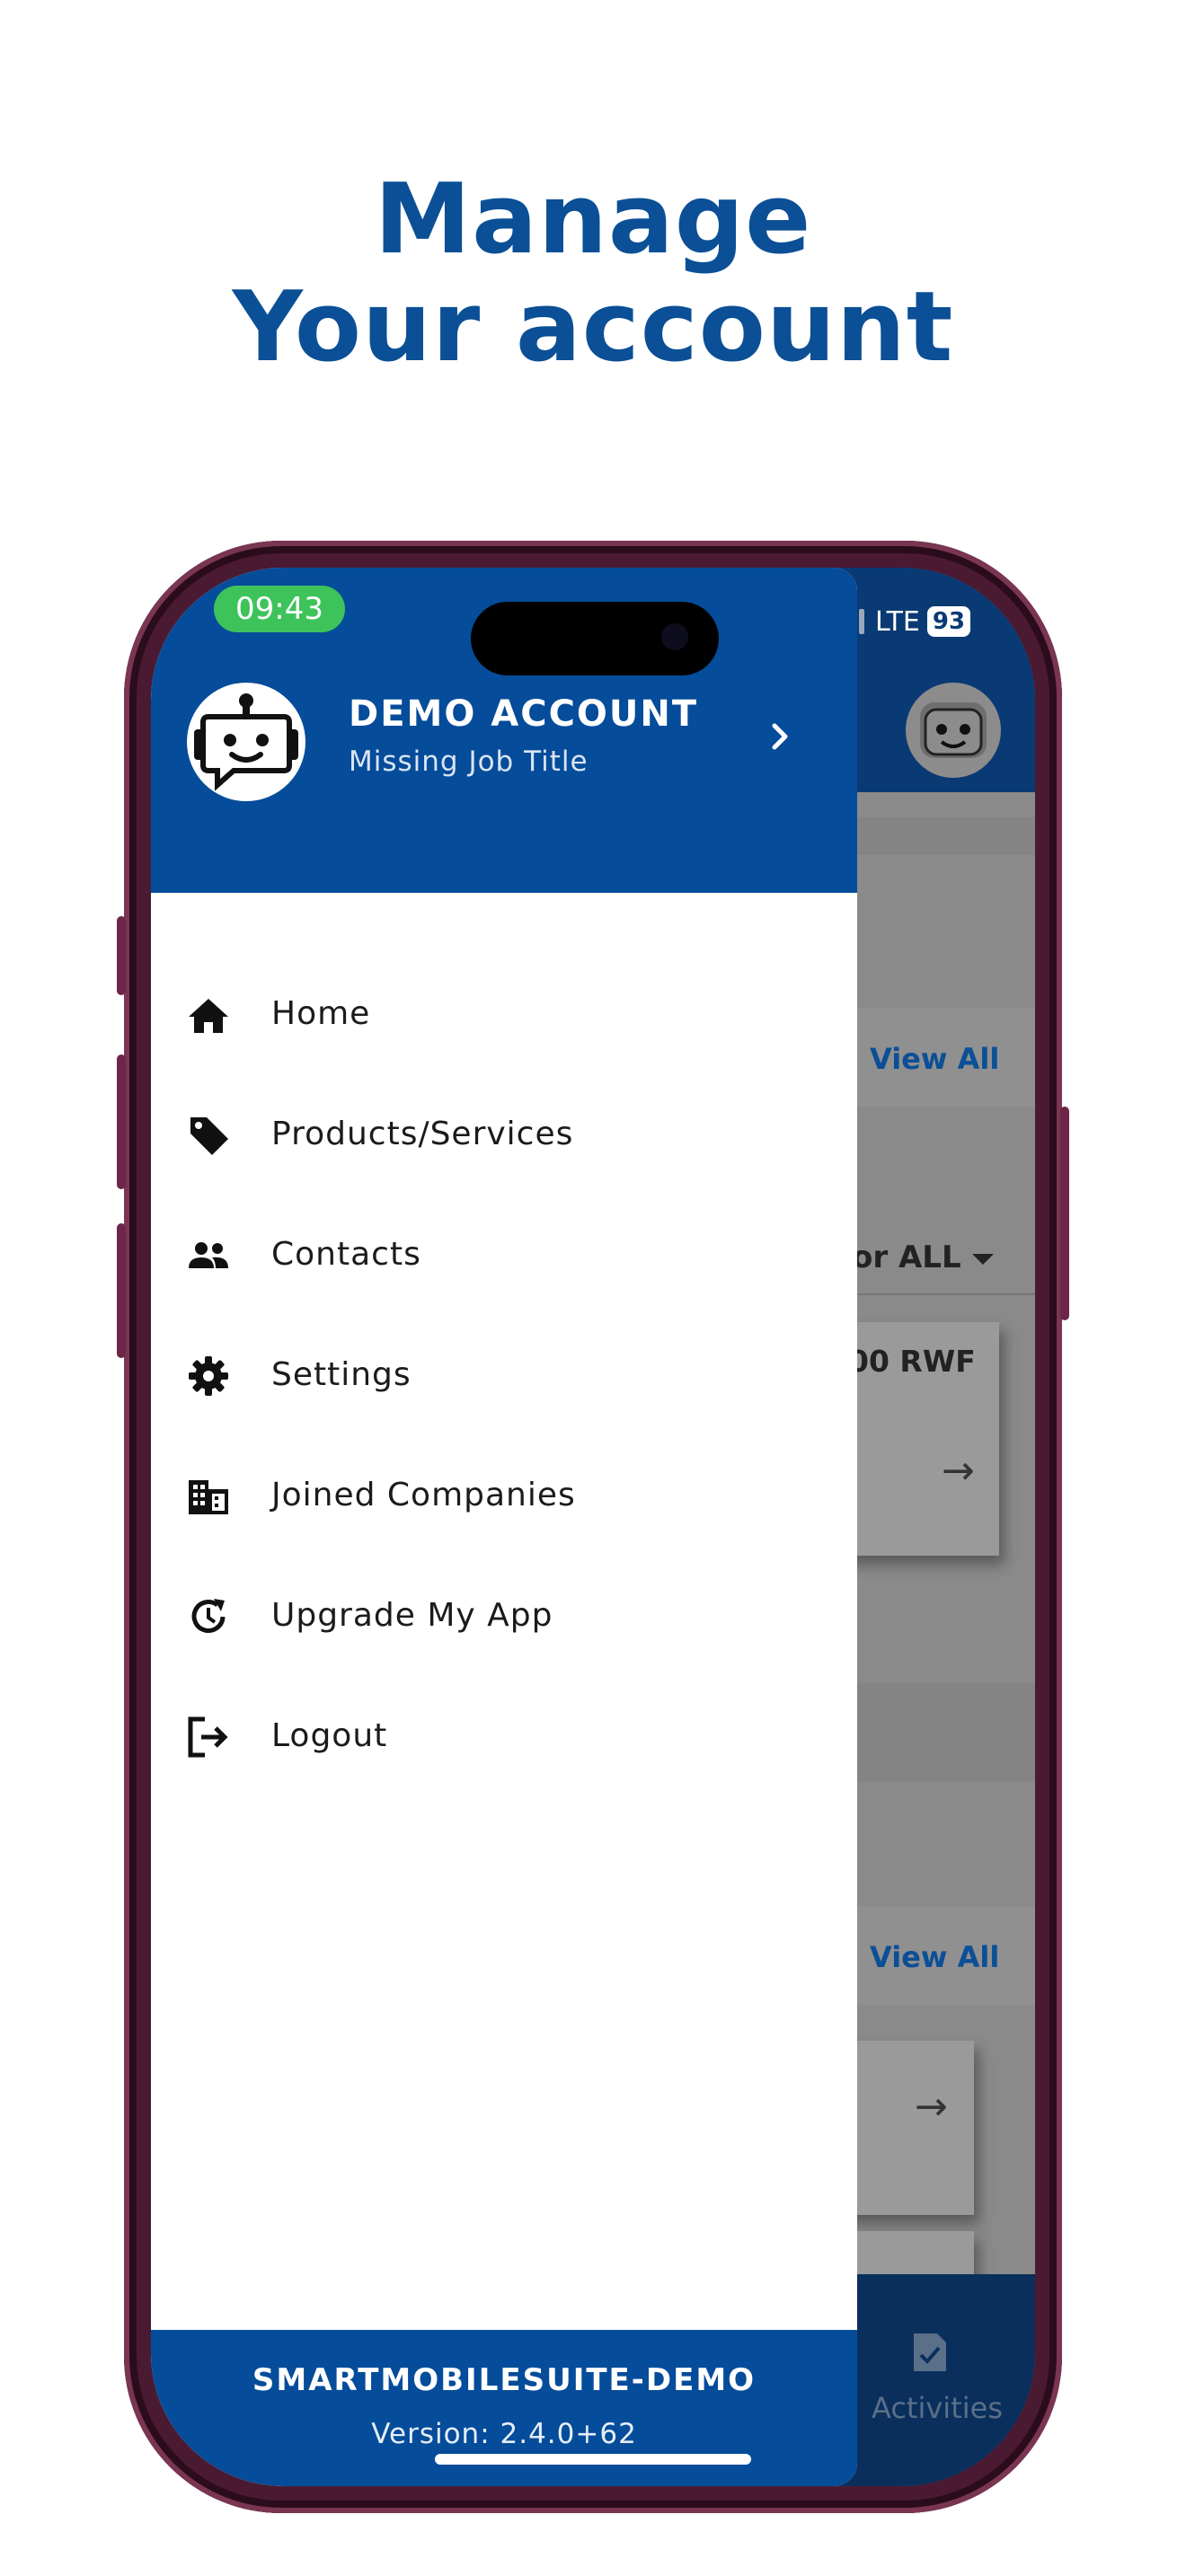  What do you see at coordinates (948, 621) in the screenshot?
I see `battery-level: 93` at bounding box center [948, 621].